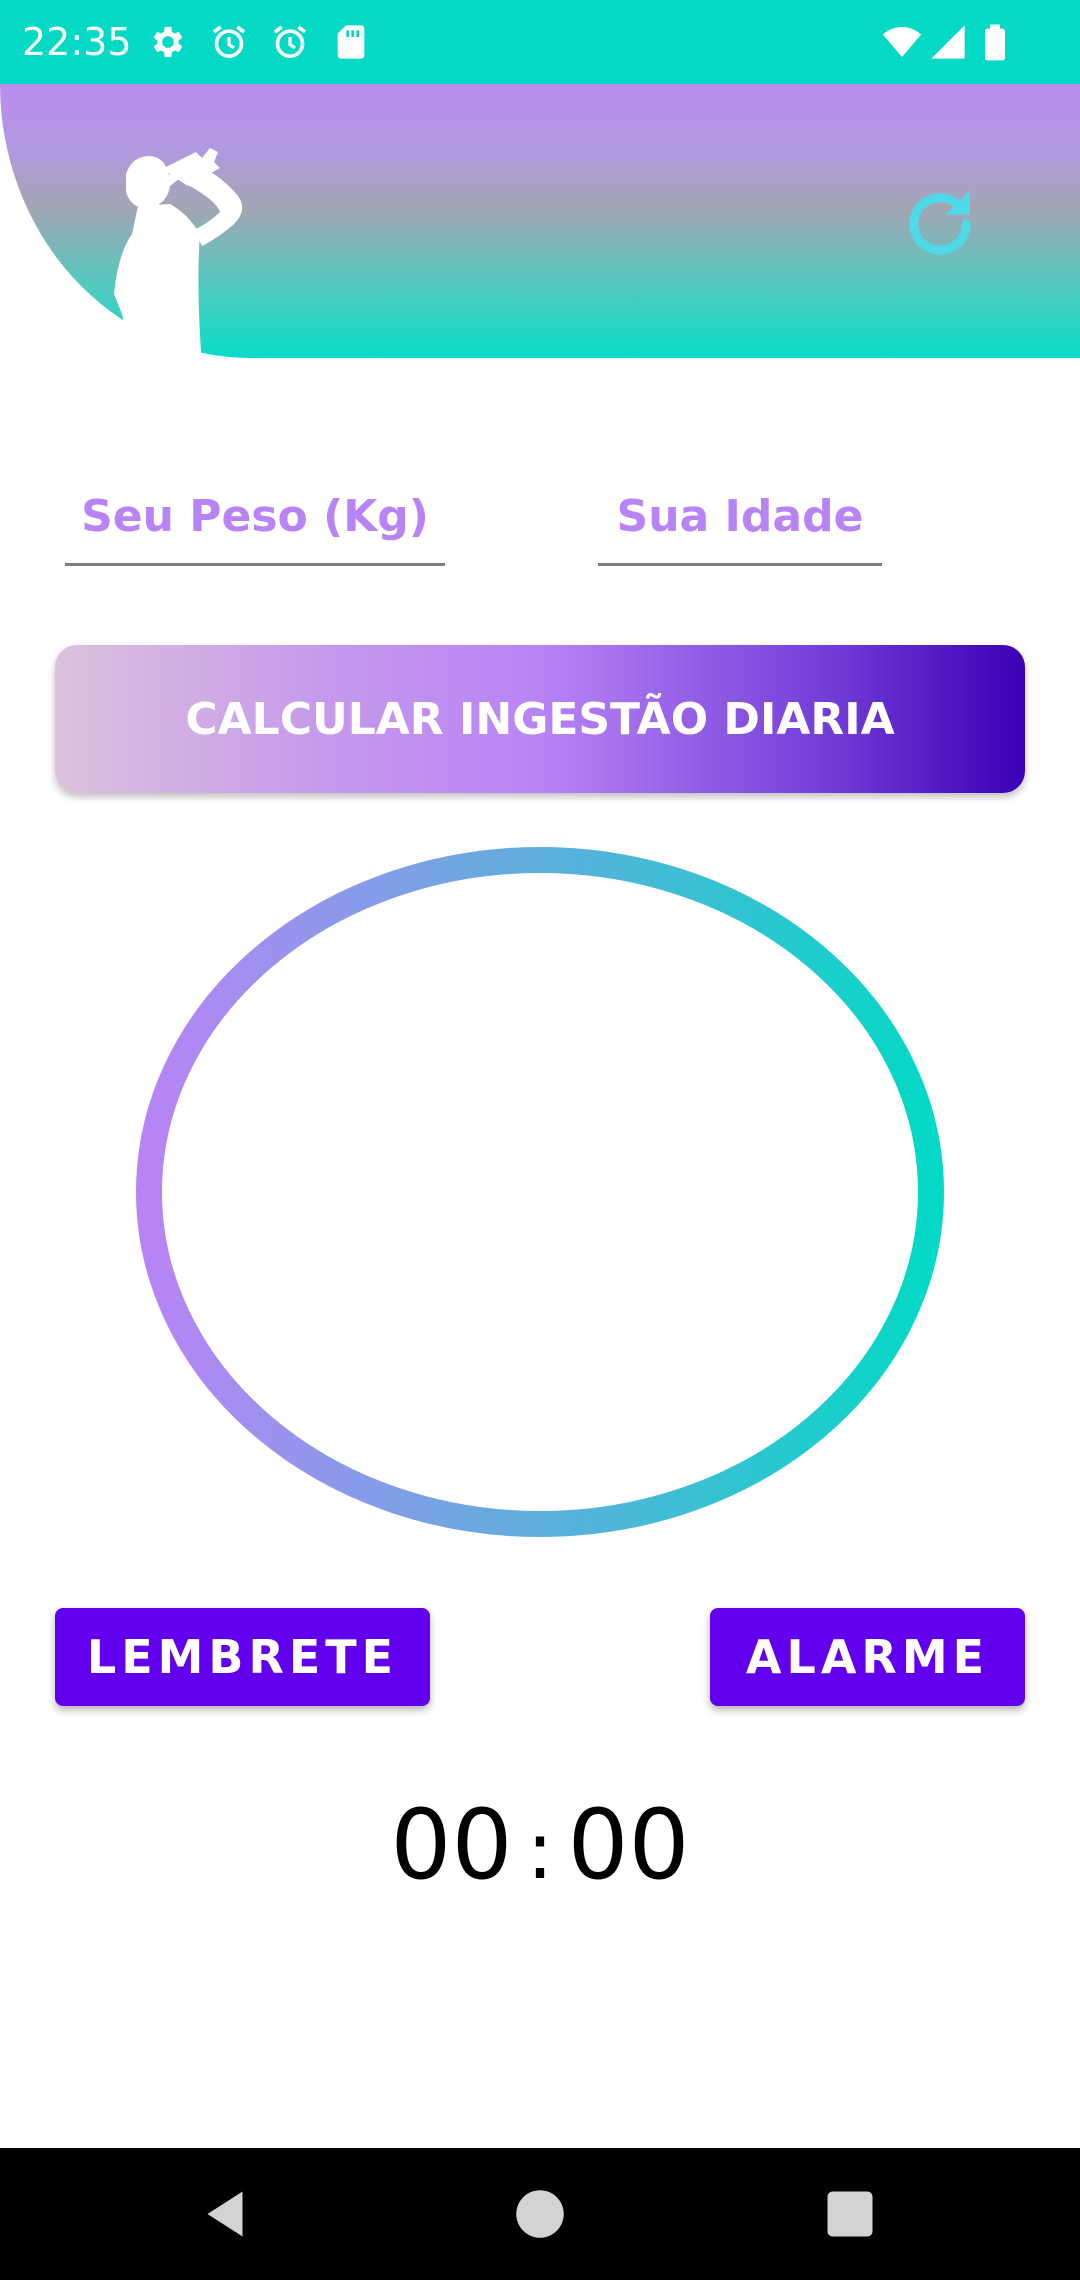 This screenshot has height=2280, width=1080. Describe the element at coordinates (77, 42) in the screenshot. I see `status-time: 22:35` at that location.